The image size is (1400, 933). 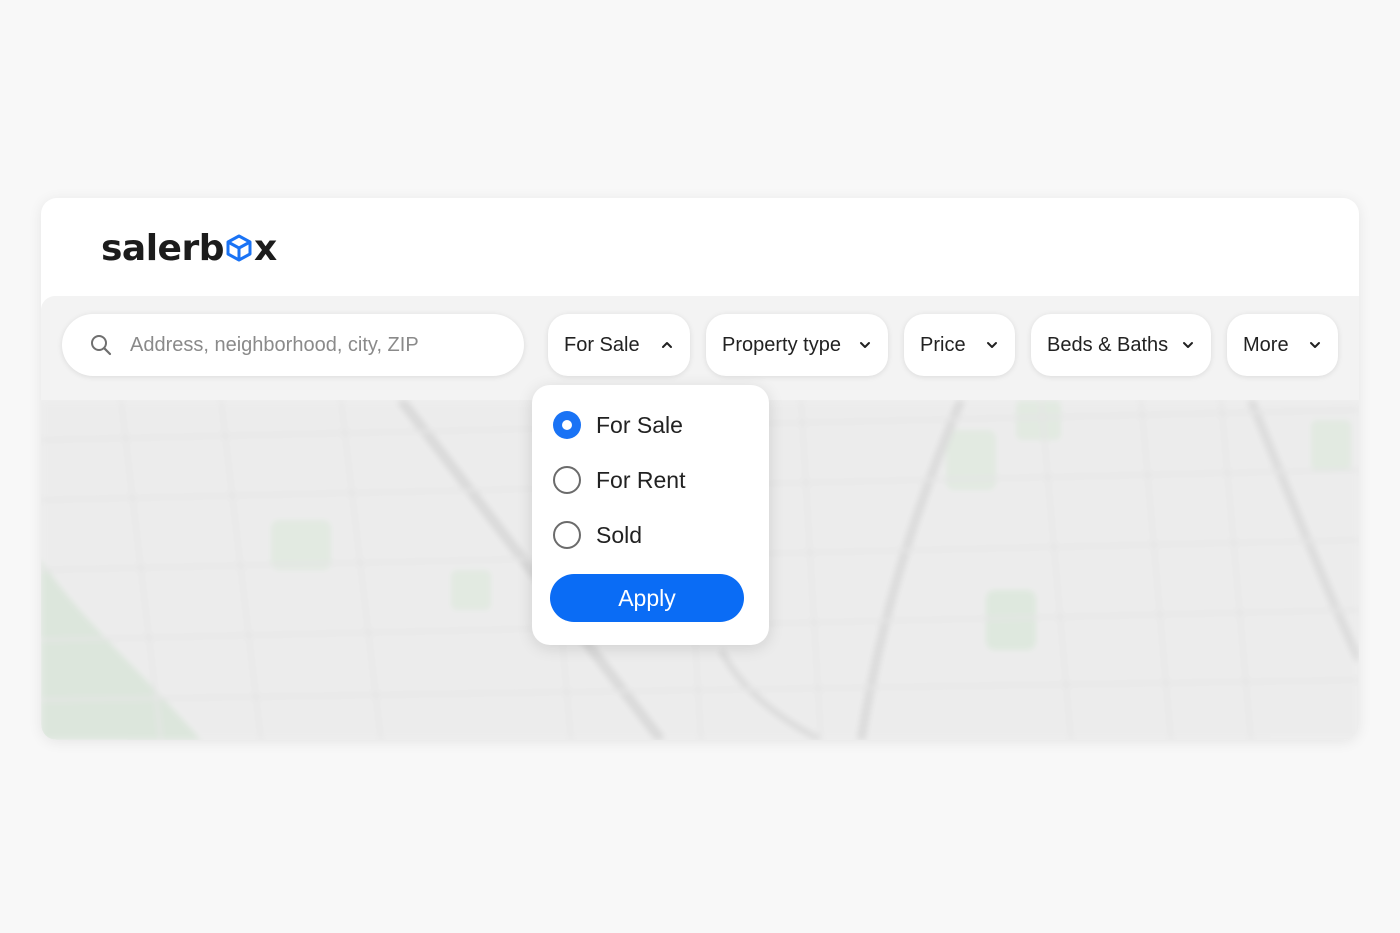 I want to click on listing-type-dropdown: For Sale For Rent Sold Apply, so click(x=650, y=515).